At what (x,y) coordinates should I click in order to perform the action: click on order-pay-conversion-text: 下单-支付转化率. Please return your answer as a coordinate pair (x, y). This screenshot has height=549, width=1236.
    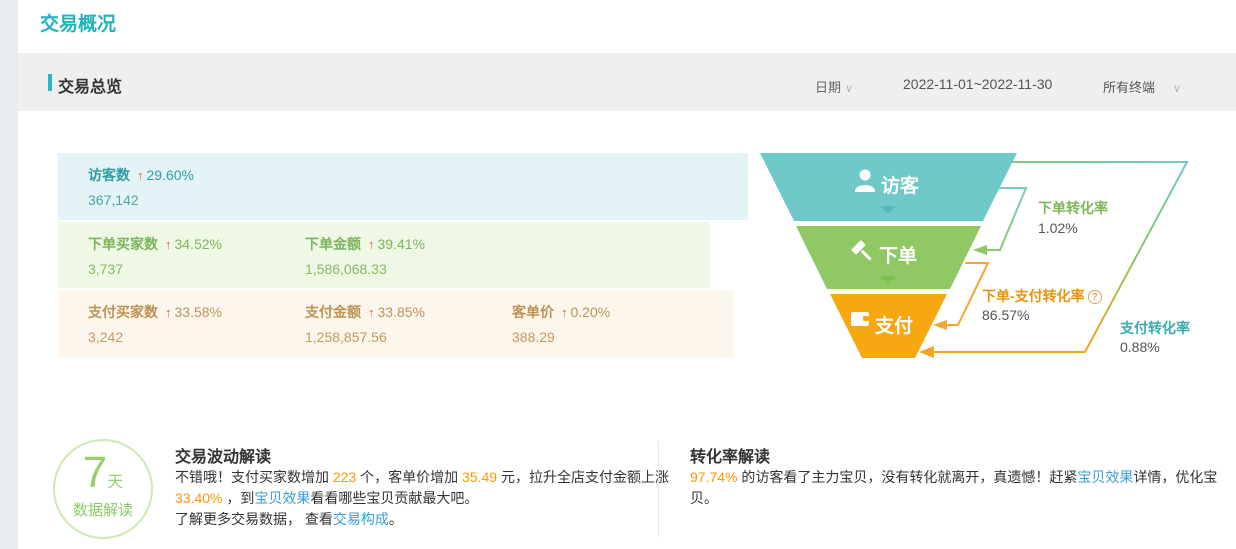
    Looking at the image, I should click on (1033, 296).